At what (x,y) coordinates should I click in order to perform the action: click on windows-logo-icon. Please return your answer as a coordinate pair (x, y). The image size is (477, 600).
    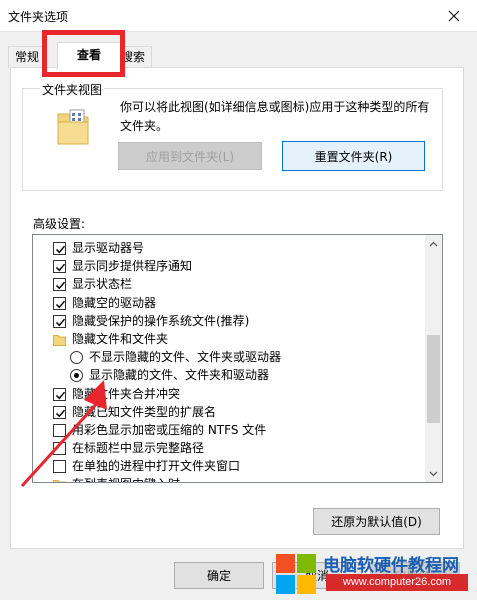
    Looking at the image, I should click on (296, 574).